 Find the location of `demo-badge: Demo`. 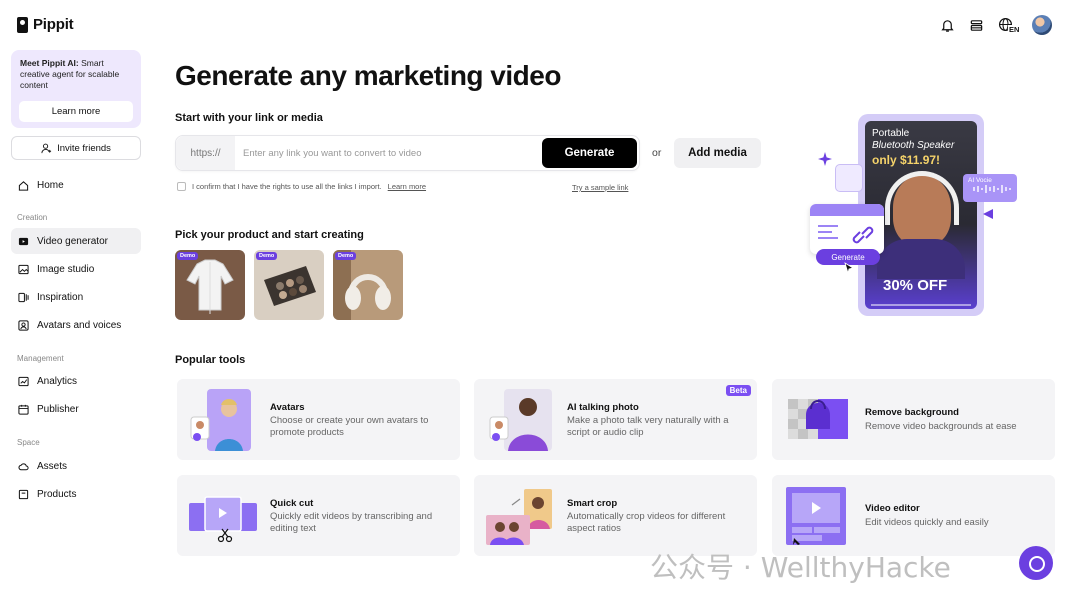

demo-badge: Demo is located at coordinates (267, 256).